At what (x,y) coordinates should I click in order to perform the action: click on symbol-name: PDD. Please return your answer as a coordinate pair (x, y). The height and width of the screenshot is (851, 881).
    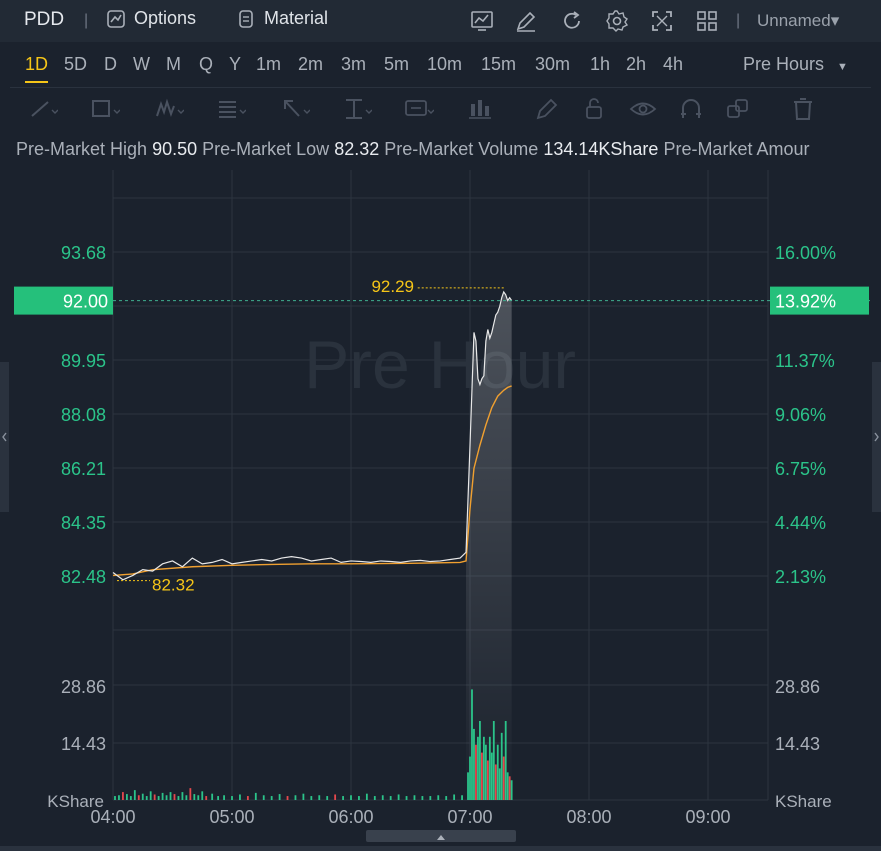
    Looking at the image, I should click on (44, 20).